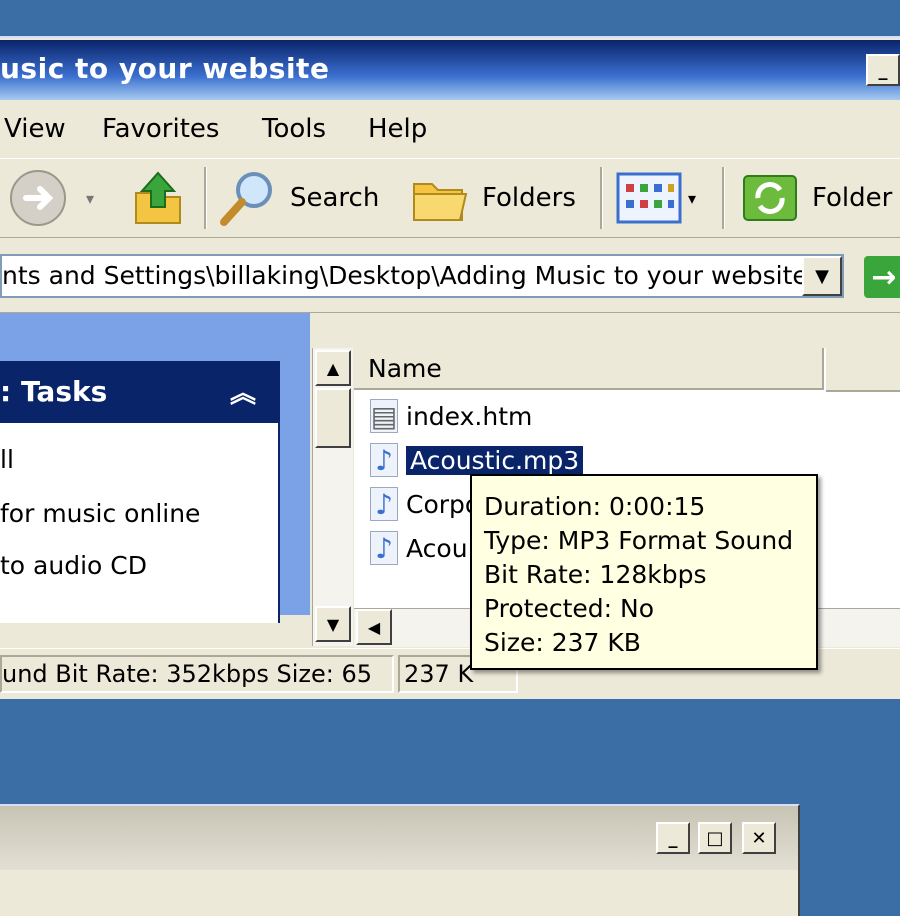 The width and height of the screenshot is (900, 916). I want to click on menu-tools: Tools, so click(294, 129).